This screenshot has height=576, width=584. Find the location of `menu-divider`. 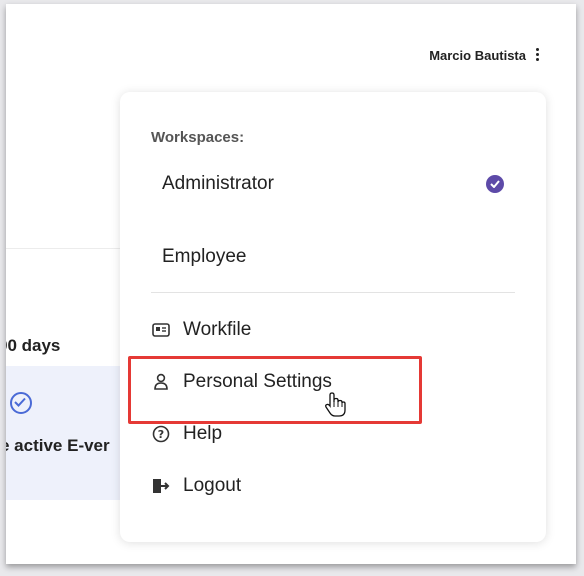

menu-divider is located at coordinates (333, 292).